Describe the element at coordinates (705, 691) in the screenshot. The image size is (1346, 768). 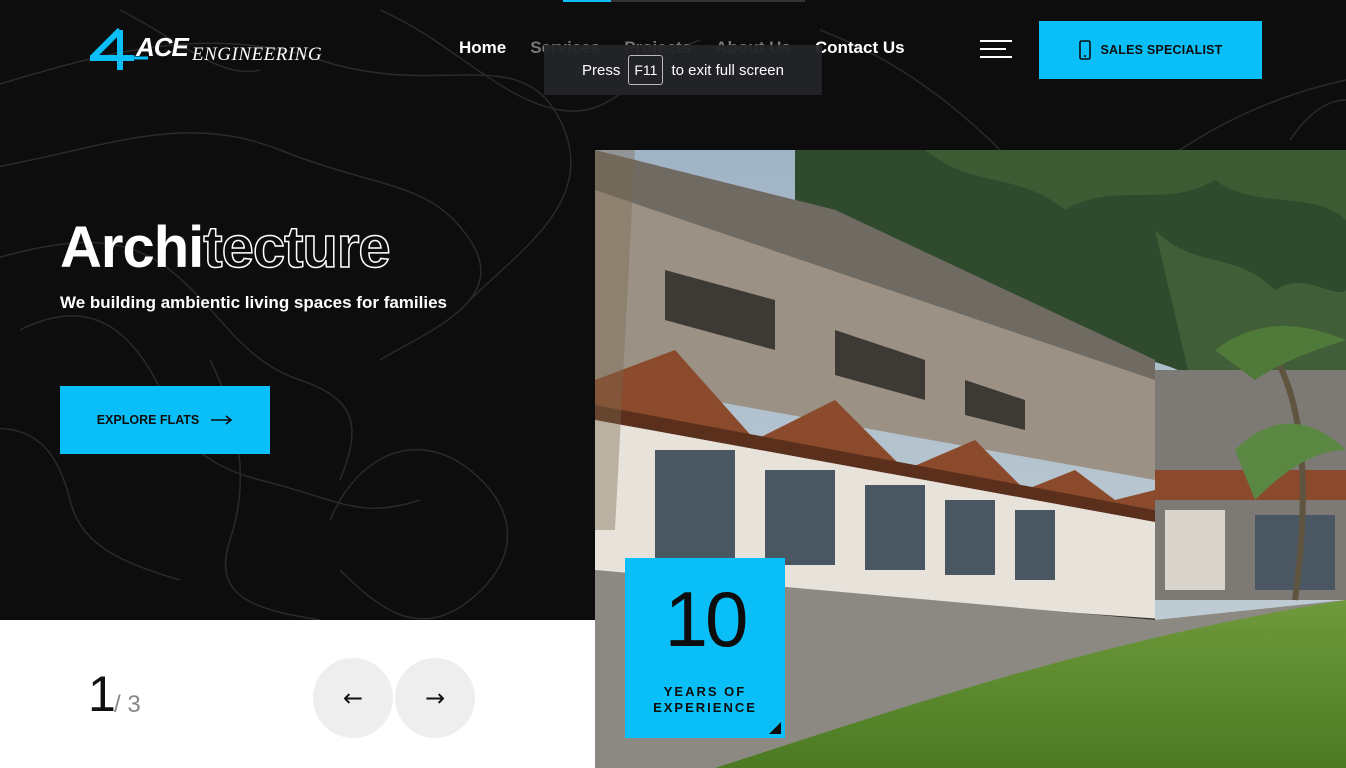
I see `years-of-text: YEARS OF` at that location.